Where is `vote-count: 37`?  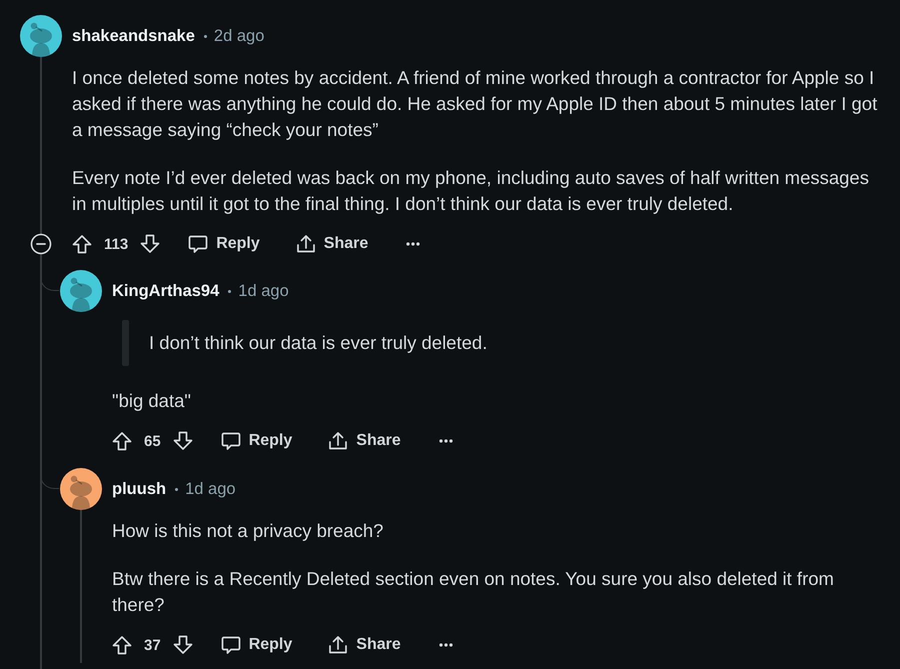 vote-count: 37 is located at coordinates (152, 645).